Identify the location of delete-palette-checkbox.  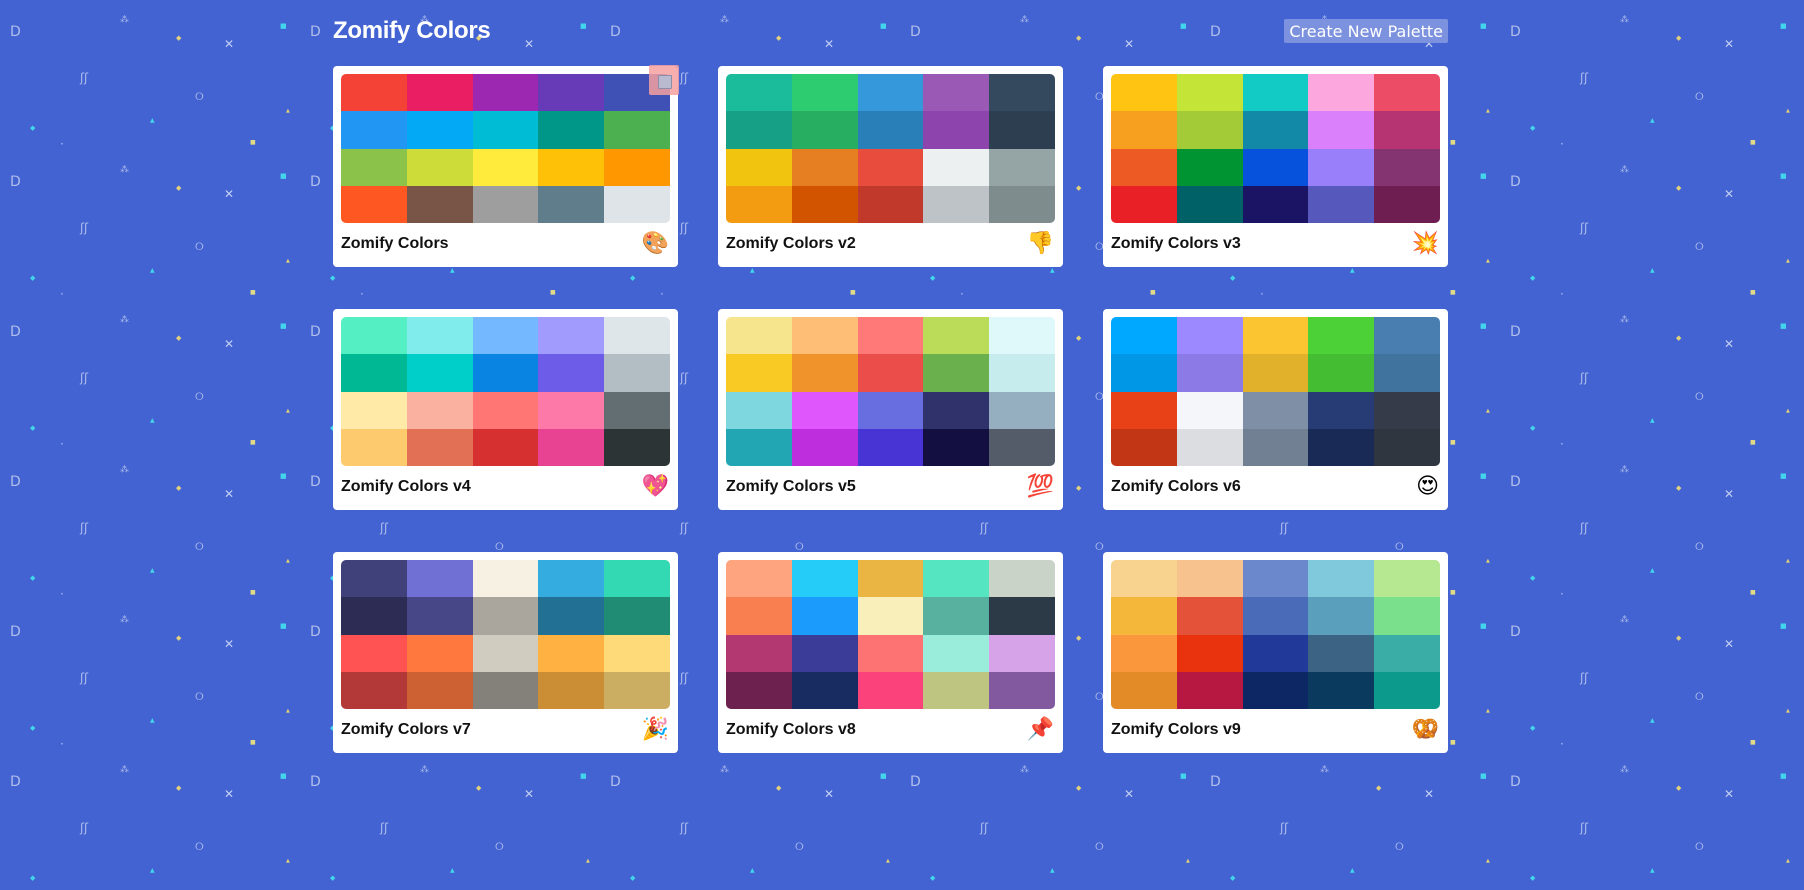
(664, 80).